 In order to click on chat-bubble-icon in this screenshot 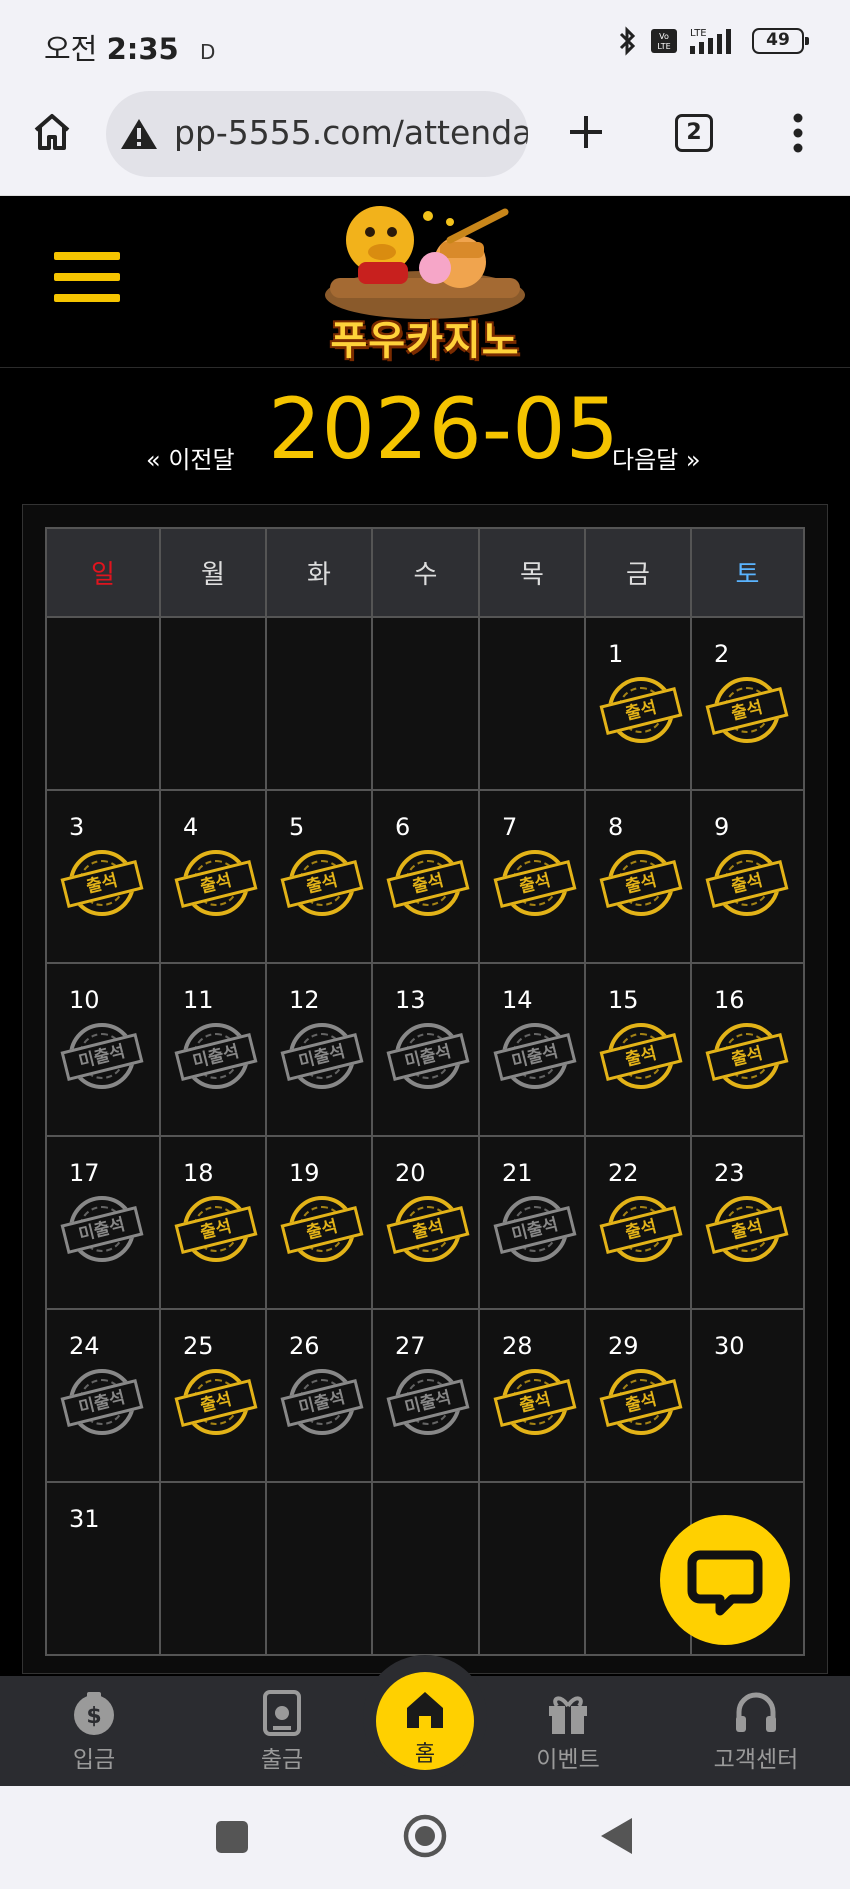, I will do `click(725, 1583)`.